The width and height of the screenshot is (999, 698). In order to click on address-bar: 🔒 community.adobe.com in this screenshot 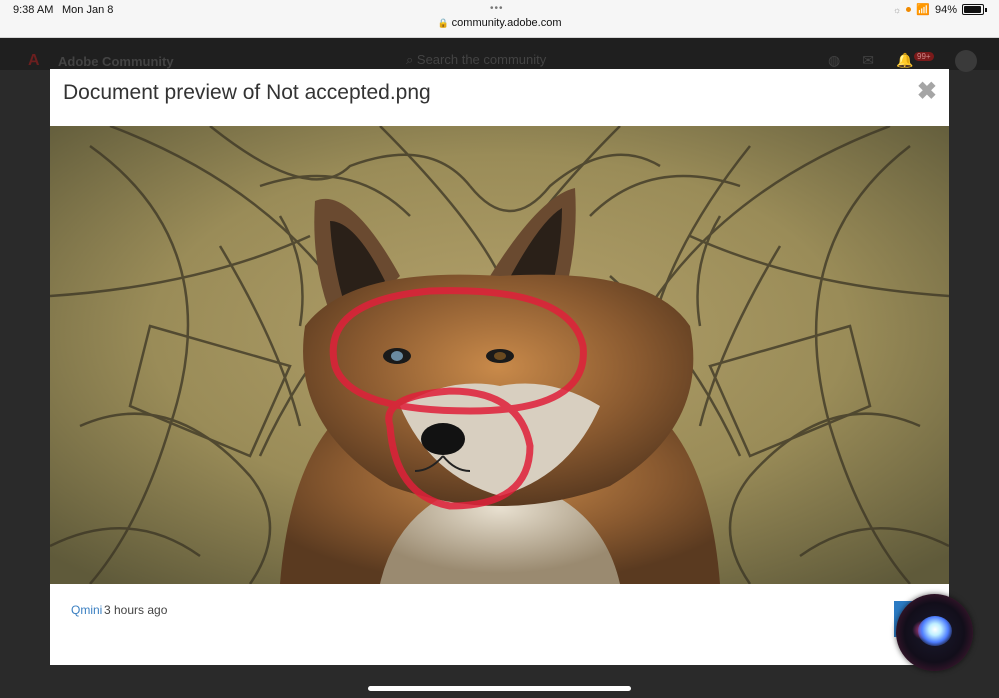, I will do `click(499, 23)`.